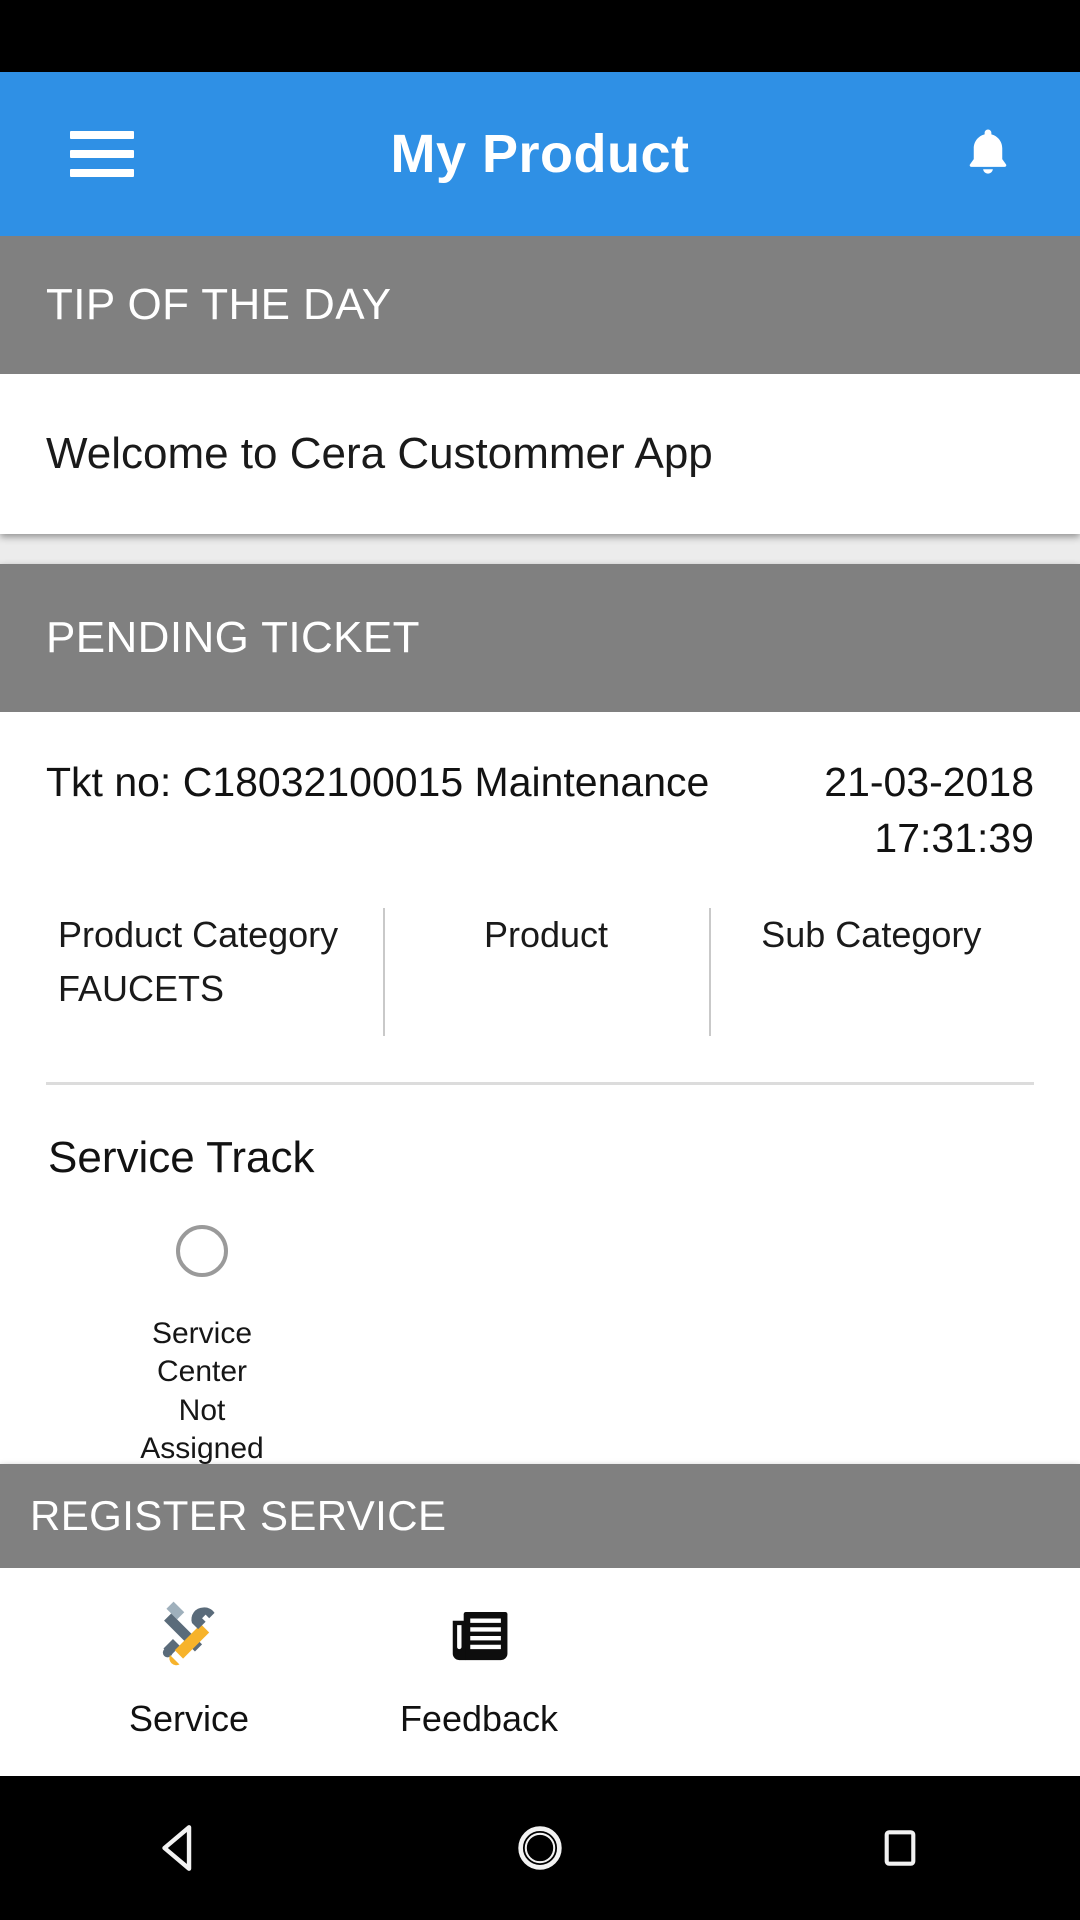 The width and height of the screenshot is (1080, 1920). Describe the element at coordinates (141, 988) in the screenshot. I see `meta-value: FAUCETS` at that location.